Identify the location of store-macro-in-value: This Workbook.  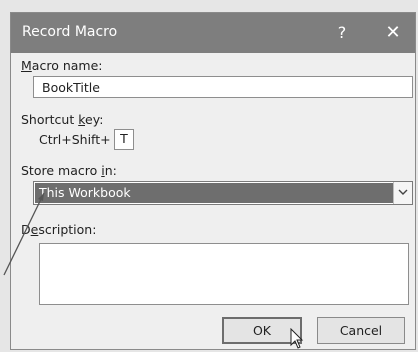
(214, 193).